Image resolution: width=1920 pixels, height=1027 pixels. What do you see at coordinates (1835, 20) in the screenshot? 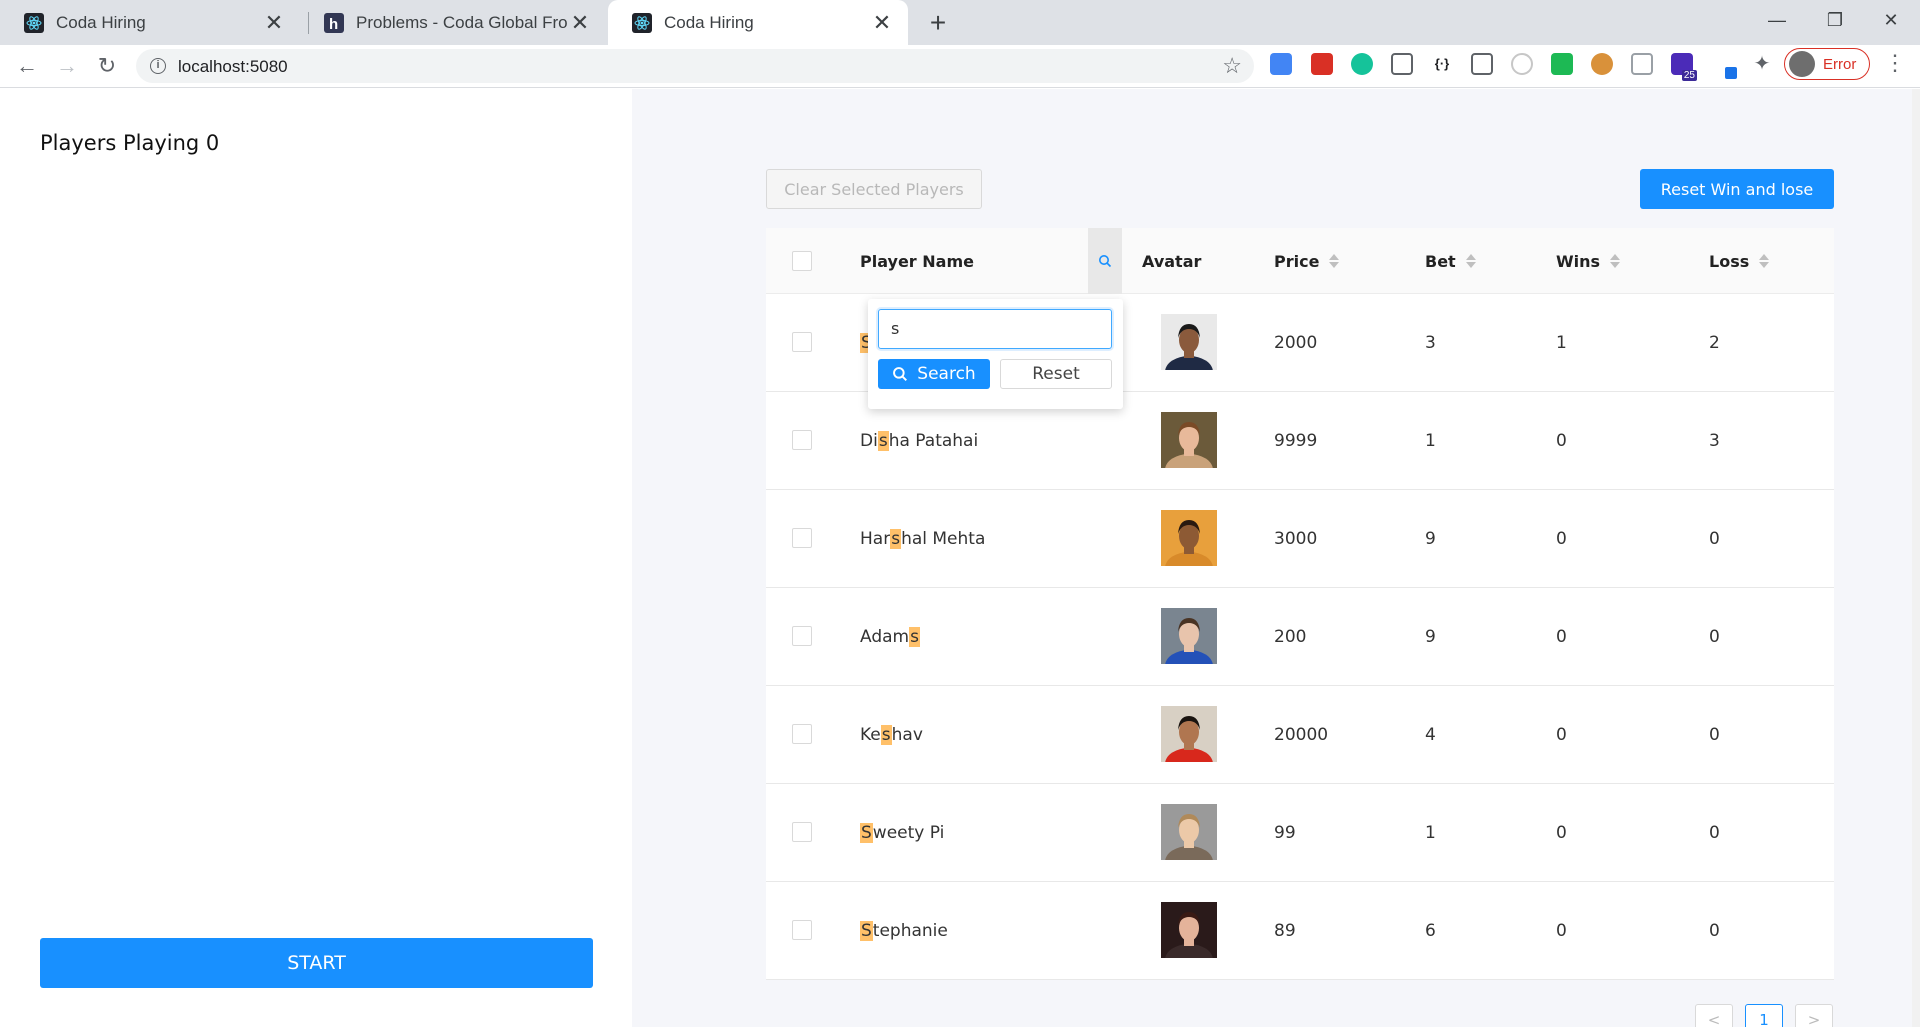
I see `restore-icon: ❐` at bounding box center [1835, 20].